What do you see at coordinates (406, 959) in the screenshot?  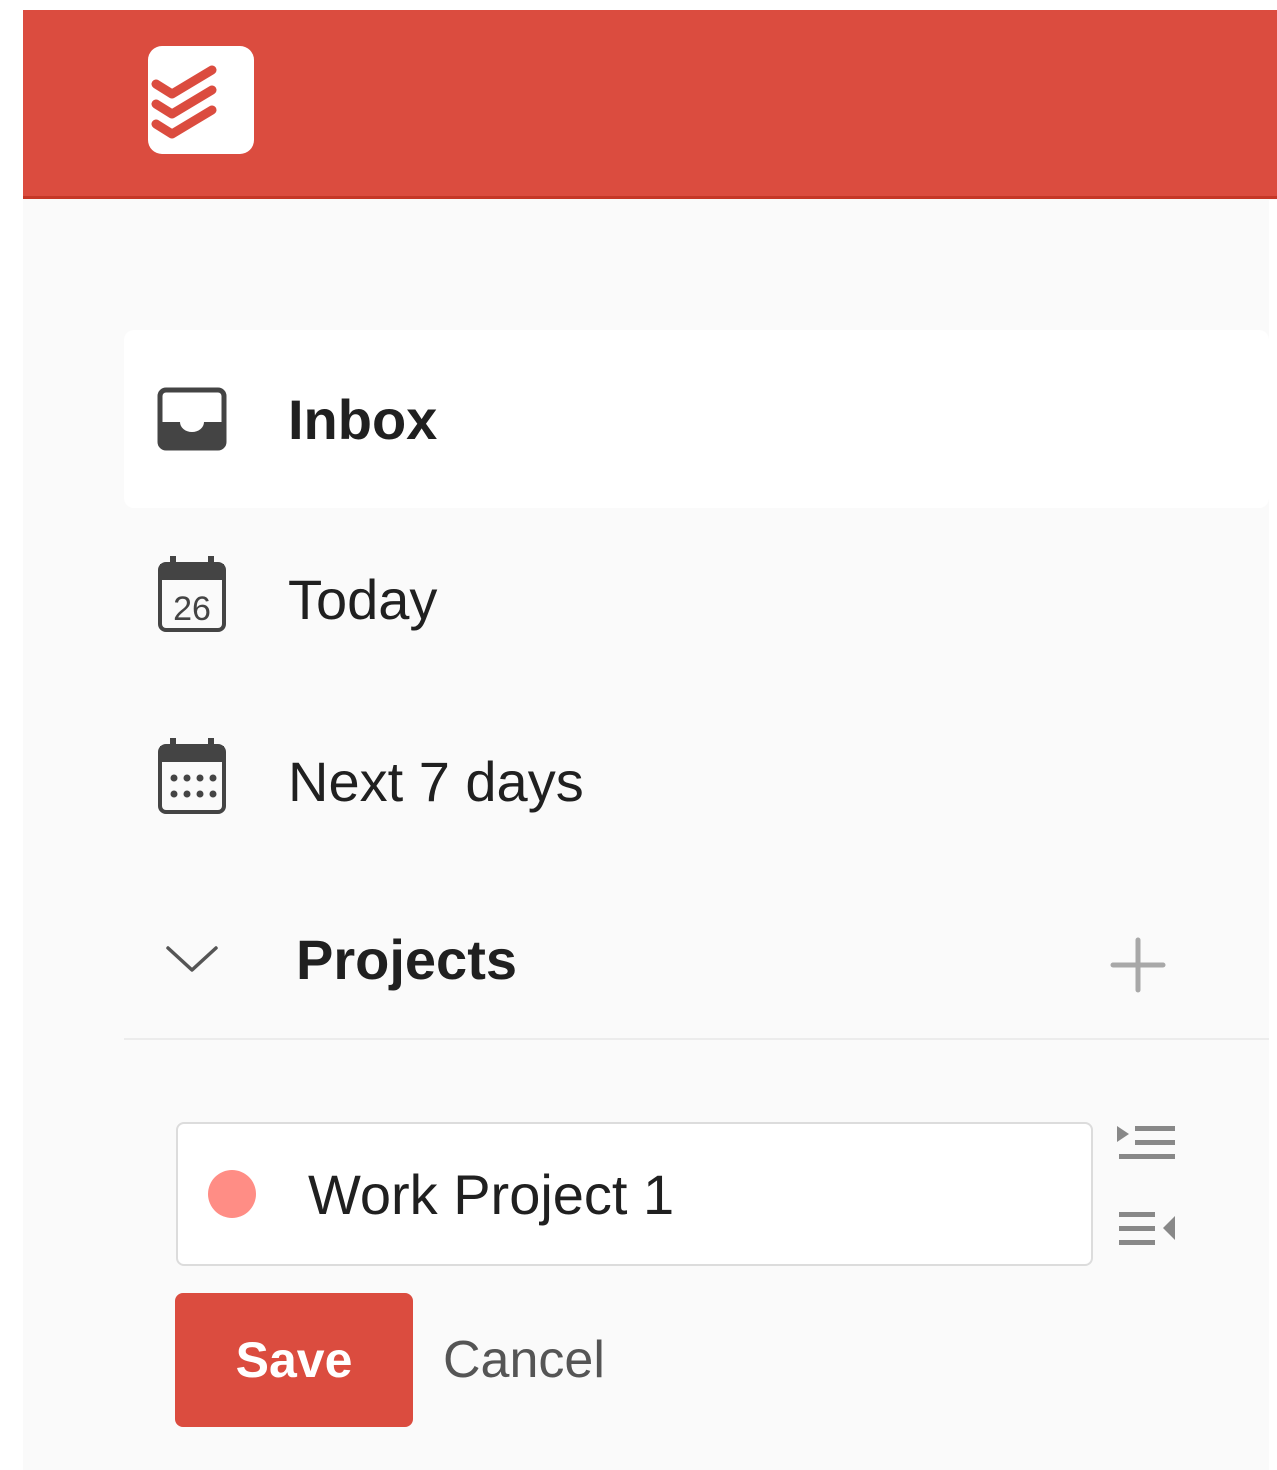 I see `projects-title: Projects` at bounding box center [406, 959].